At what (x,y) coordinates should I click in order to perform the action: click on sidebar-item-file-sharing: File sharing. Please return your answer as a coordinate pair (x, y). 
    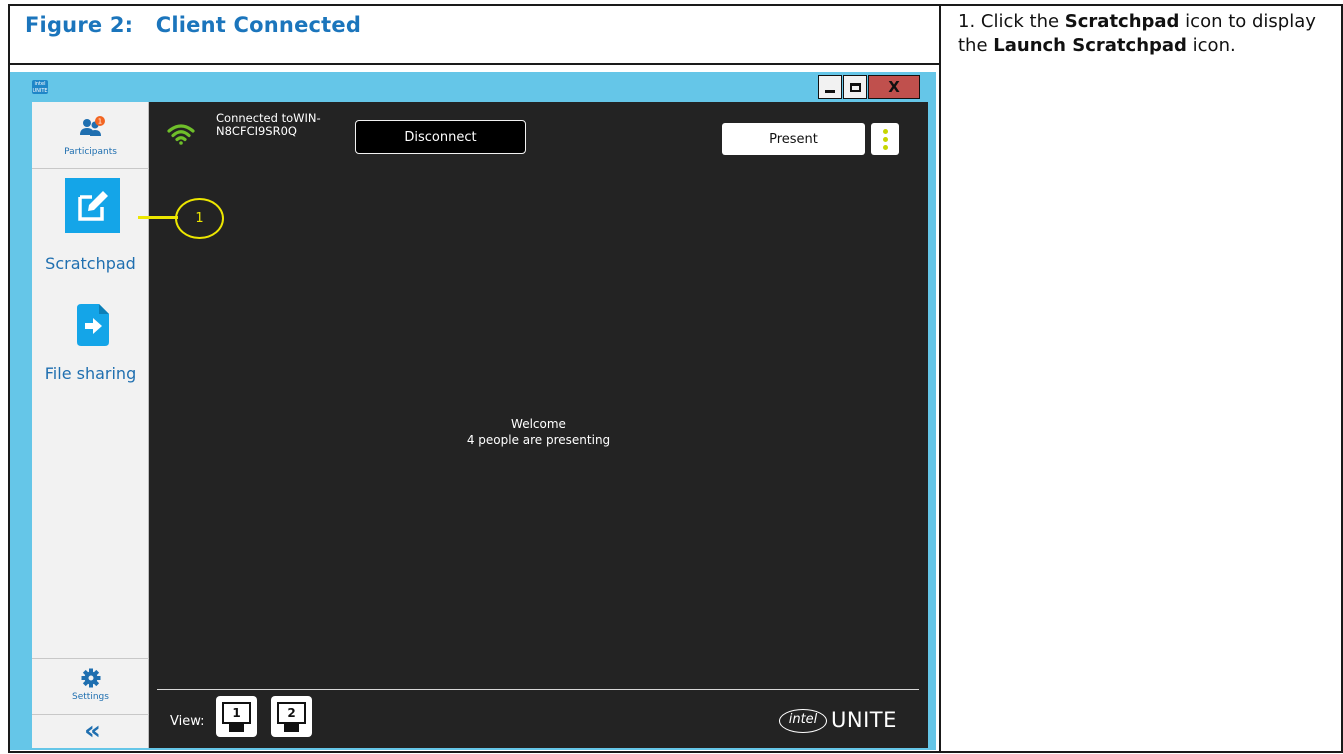
    Looking at the image, I should click on (90, 346).